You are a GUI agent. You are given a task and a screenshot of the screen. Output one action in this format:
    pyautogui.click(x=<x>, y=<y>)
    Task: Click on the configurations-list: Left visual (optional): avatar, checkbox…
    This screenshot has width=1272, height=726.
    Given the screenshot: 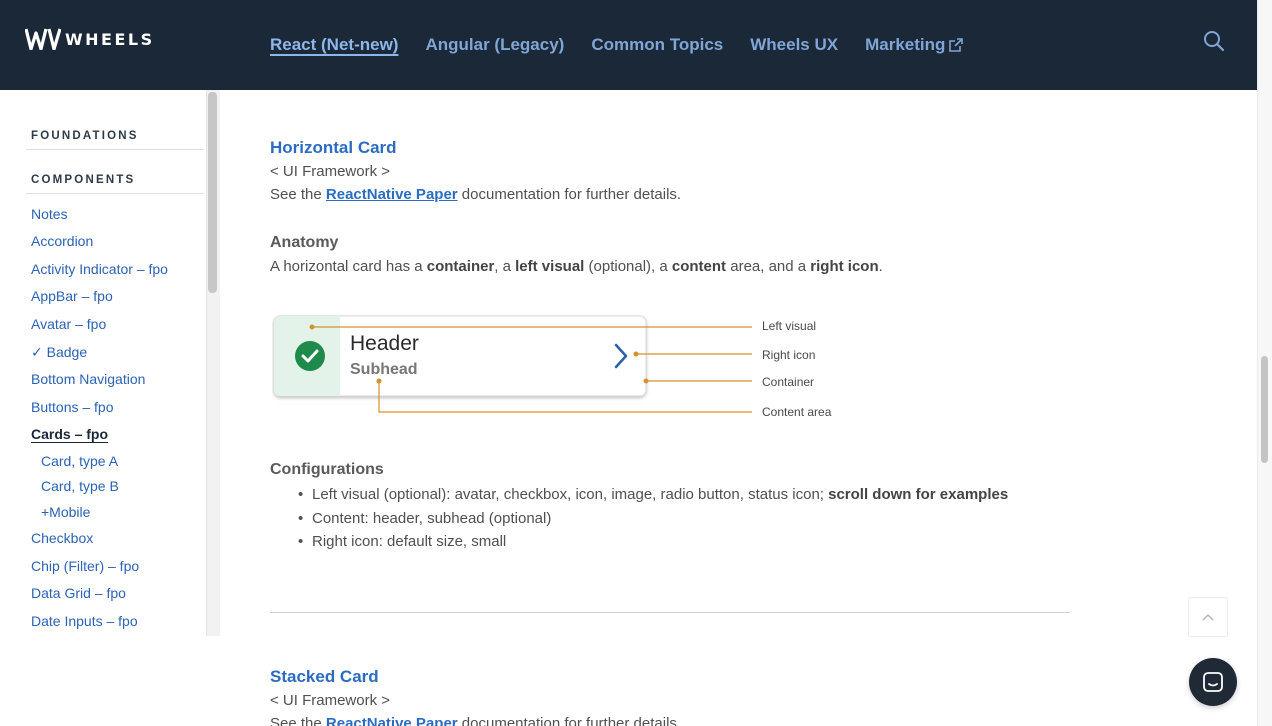 What is the action you would take?
    pyautogui.click(x=653, y=521)
    